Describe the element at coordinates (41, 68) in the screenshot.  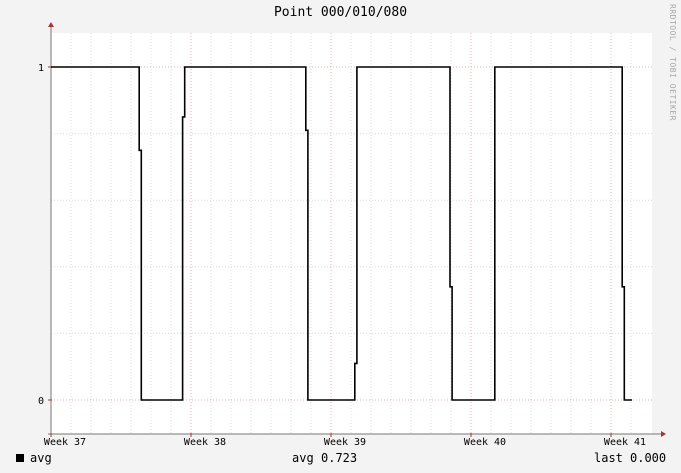
I see `y-tick-label: 1` at that location.